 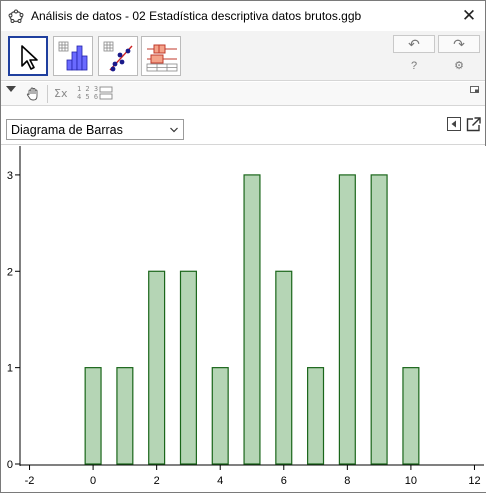 I want to click on options-panel-icon, so click(x=454, y=124).